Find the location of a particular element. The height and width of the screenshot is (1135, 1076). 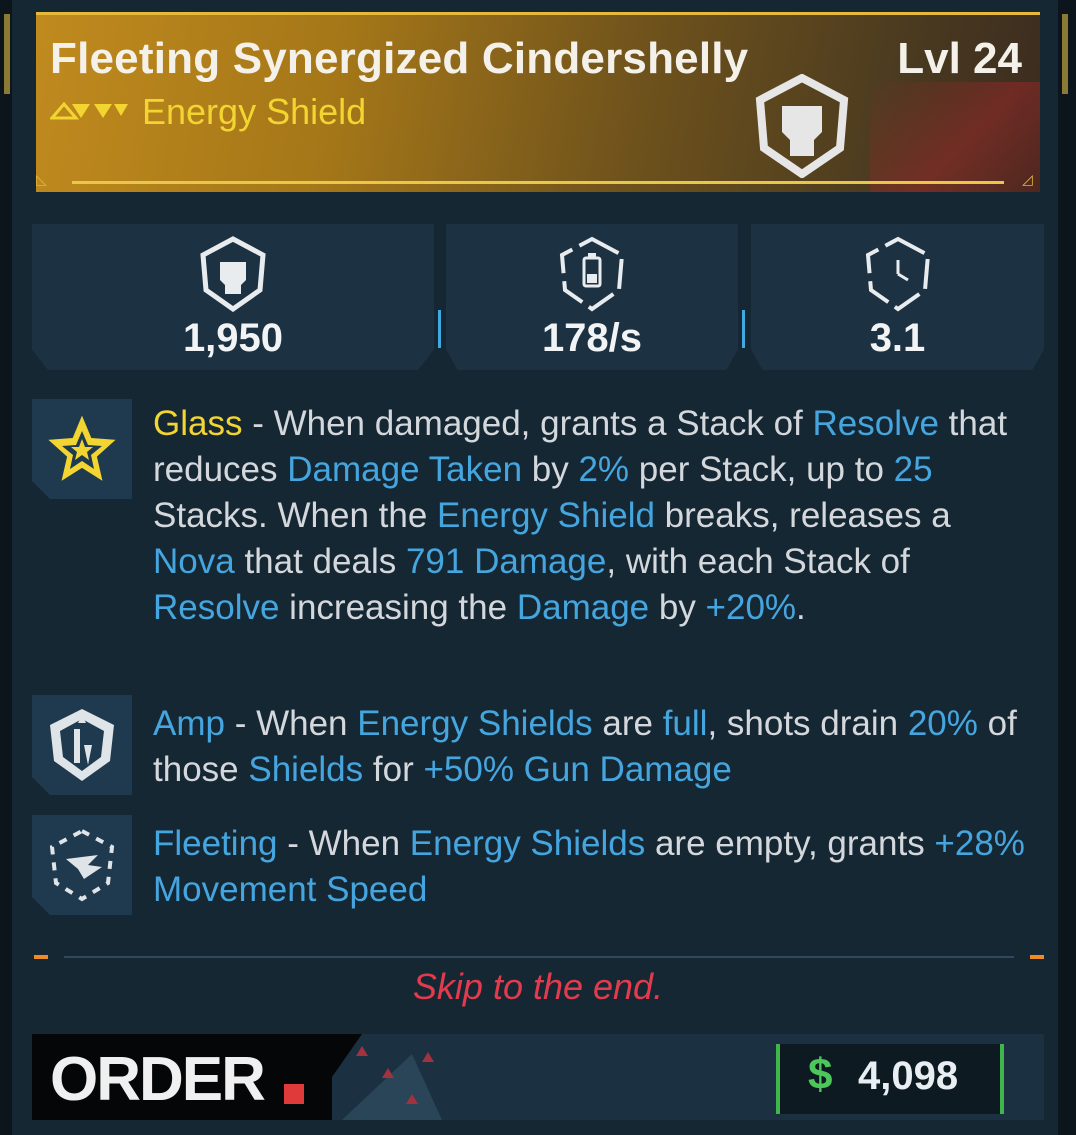

price-box: $ 4,098 is located at coordinates (890, 1079).